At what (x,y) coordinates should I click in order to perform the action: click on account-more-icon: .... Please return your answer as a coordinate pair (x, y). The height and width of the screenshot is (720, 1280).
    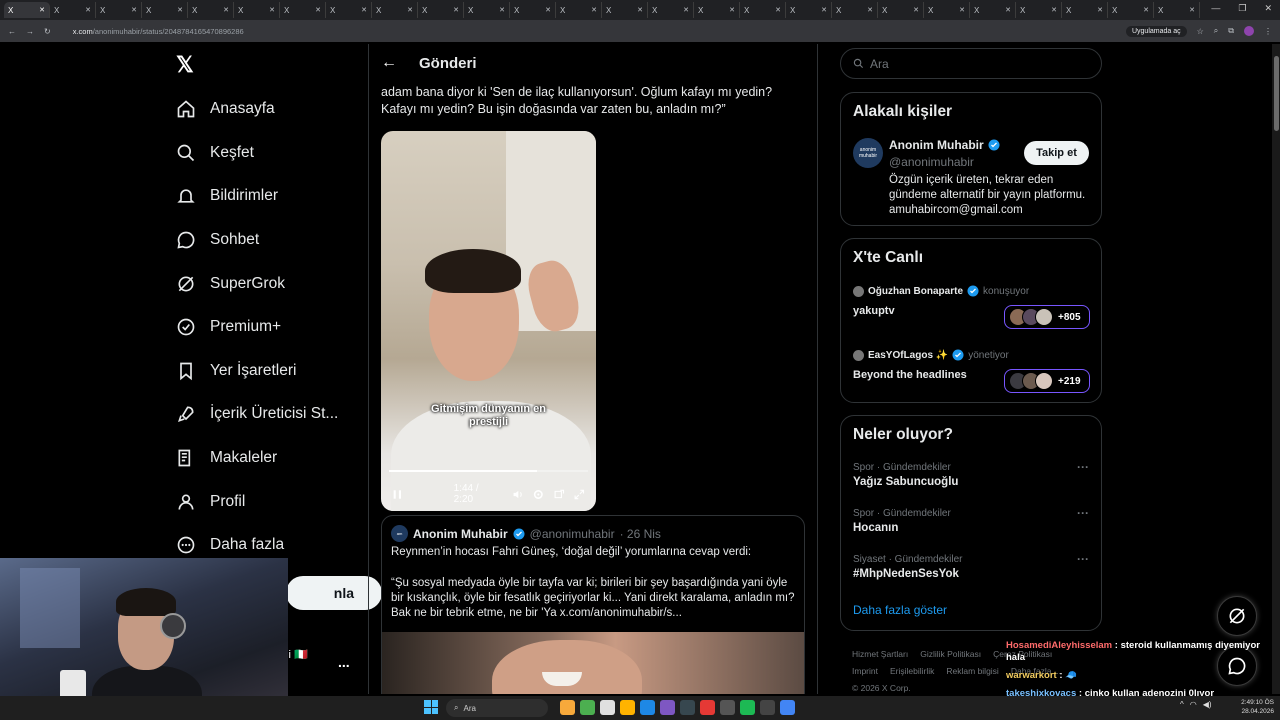
    Looking at the image, I should click on (344, 662).